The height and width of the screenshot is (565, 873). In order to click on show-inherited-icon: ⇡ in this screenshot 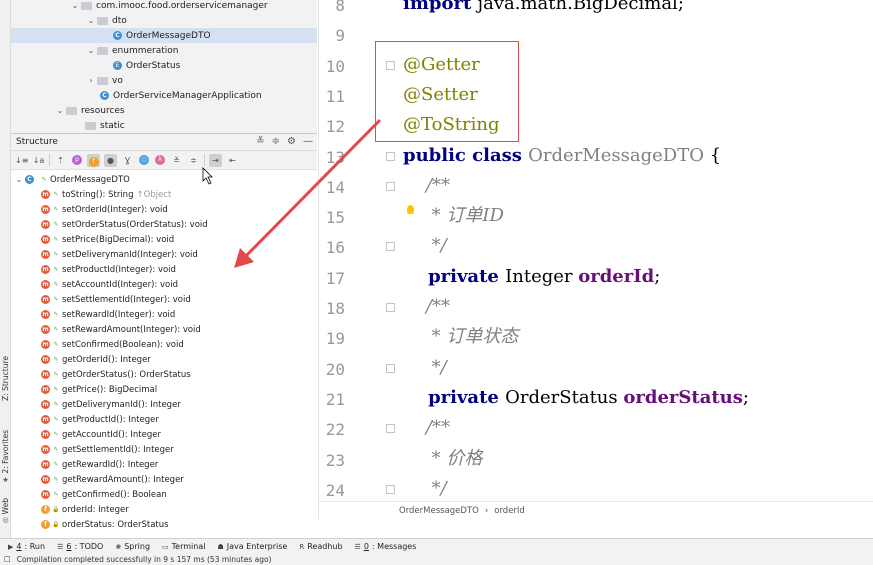, I will do `click(60, 160)`.